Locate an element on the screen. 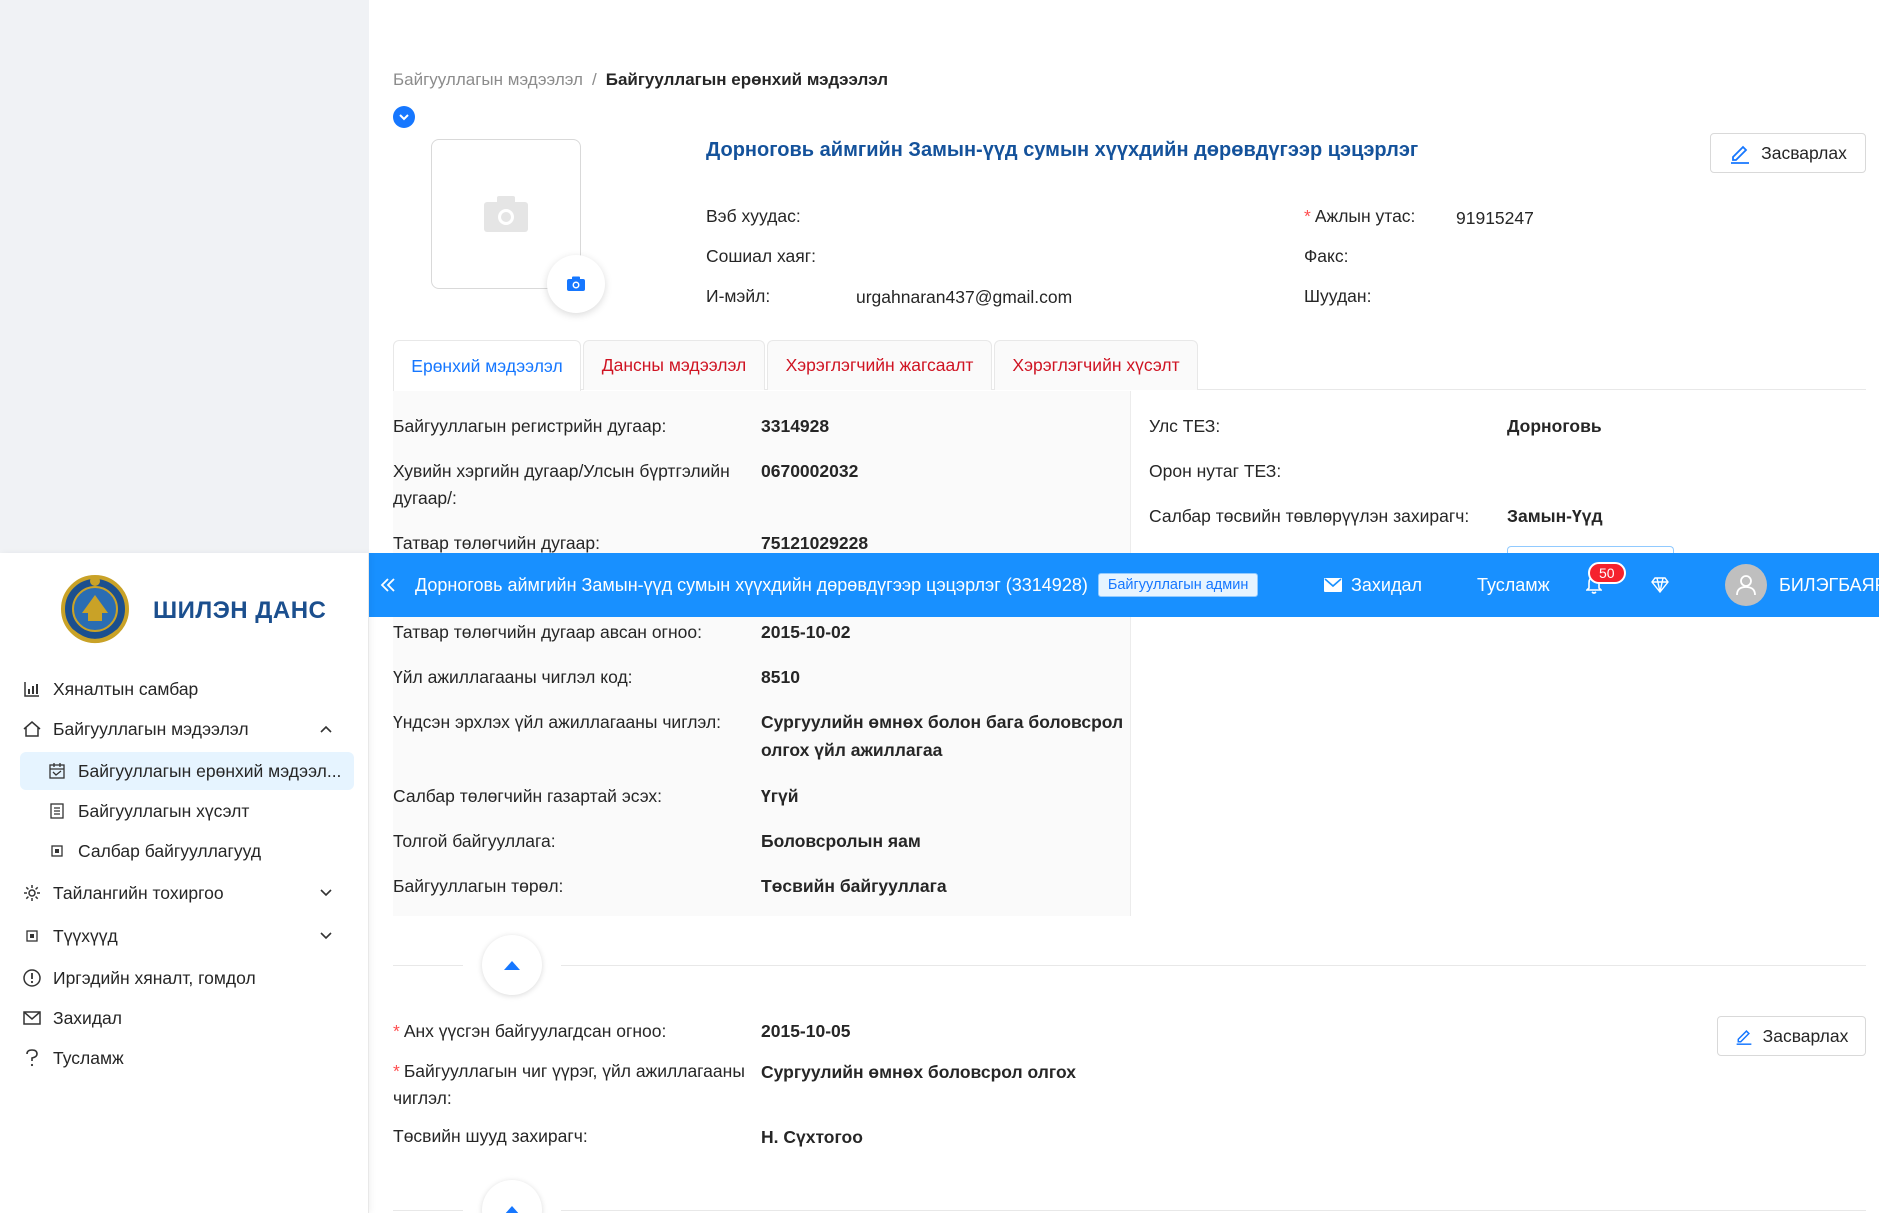  tab-general-label: Ерөнхий мэдээлэл is located at coordinates (487, 365).